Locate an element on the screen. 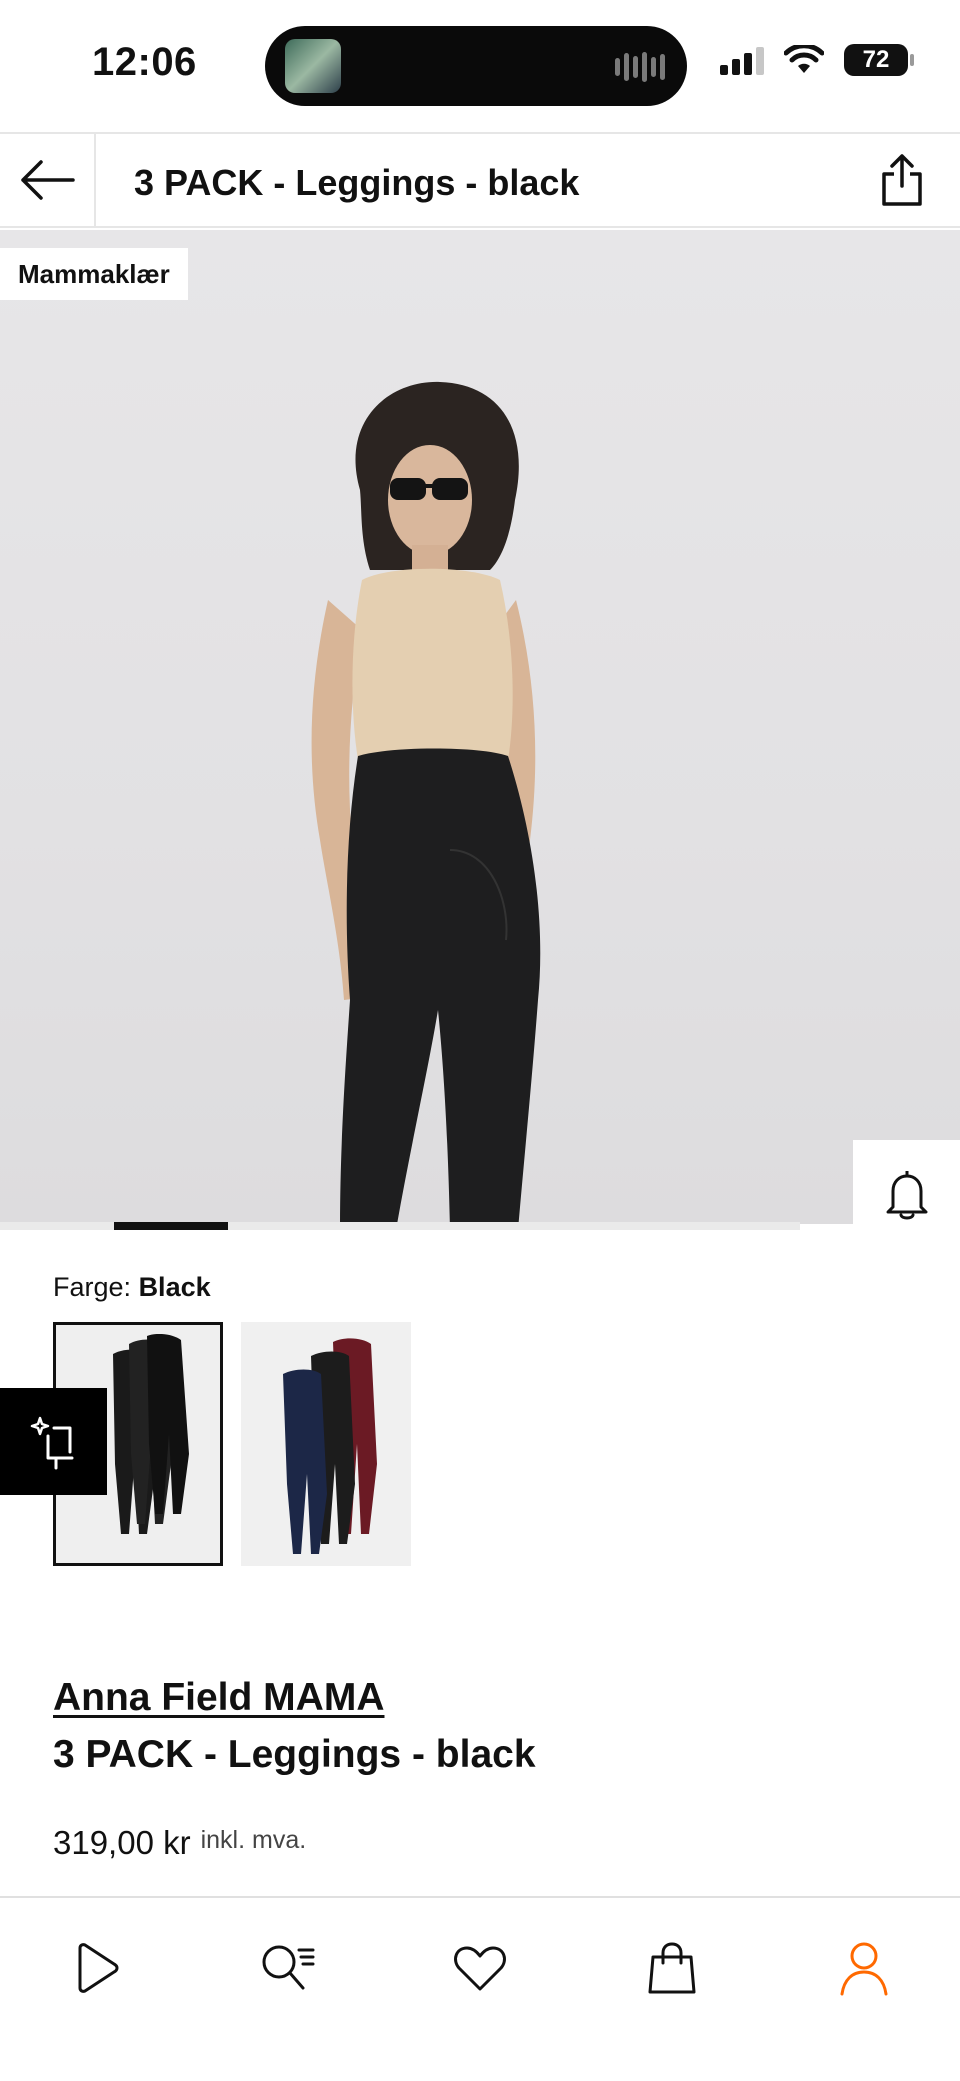  nav-search is located at coordinates (288, 1968).